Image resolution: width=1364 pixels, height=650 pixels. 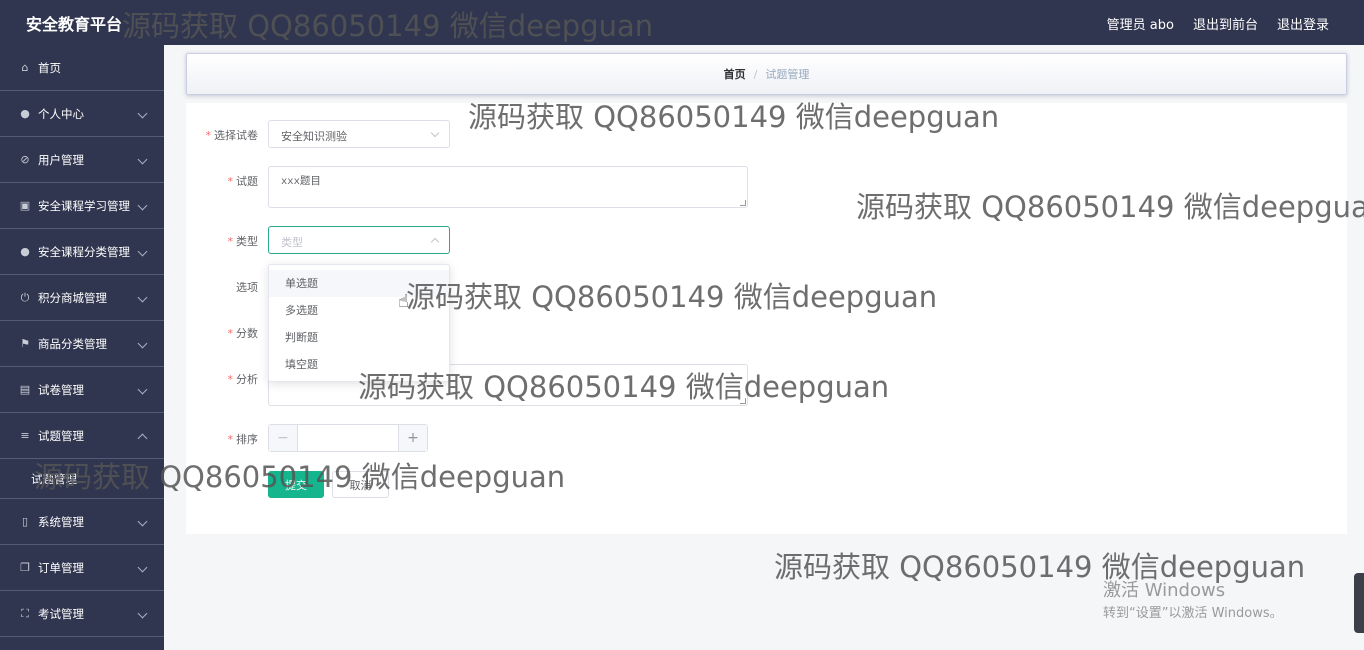 What do you see at coordinates (61, 389) in the screenshot?
I see `sidebar-item-label: 试卷管理` at bounding box center [61, 389].